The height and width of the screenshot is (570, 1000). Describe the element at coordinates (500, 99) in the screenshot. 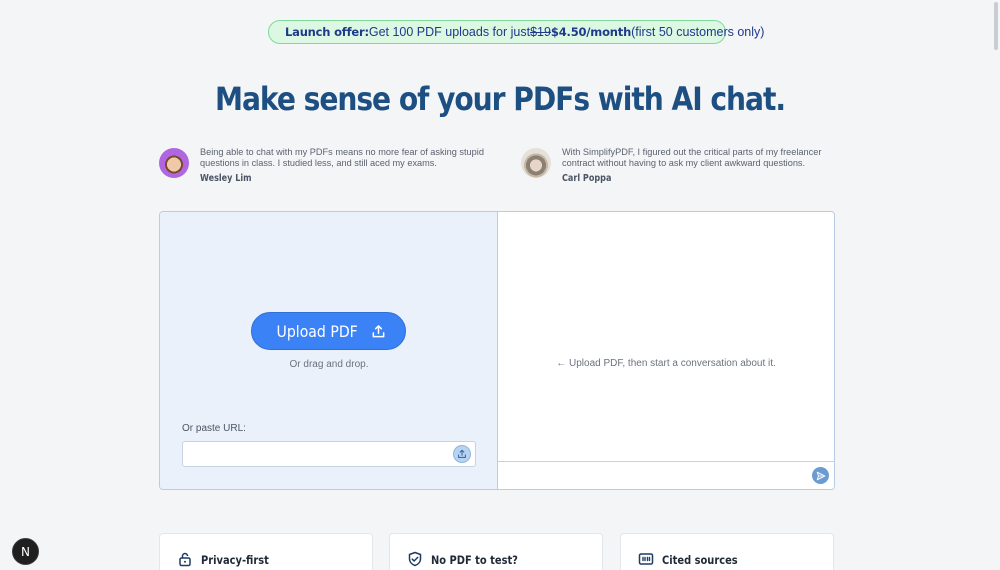

I see `page-headline: Make sense of your PDFs with AI chat.` at that location.